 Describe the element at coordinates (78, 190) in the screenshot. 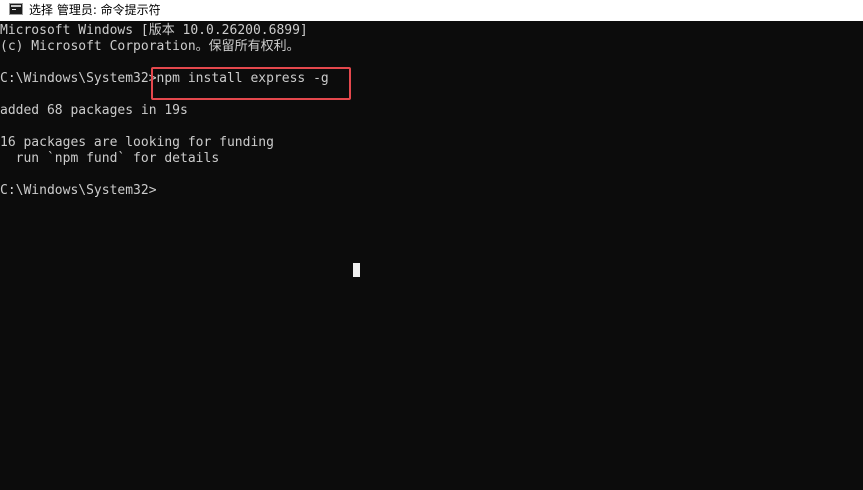

I see `console-line-prompt: C:\Windows\System32>` at that location.